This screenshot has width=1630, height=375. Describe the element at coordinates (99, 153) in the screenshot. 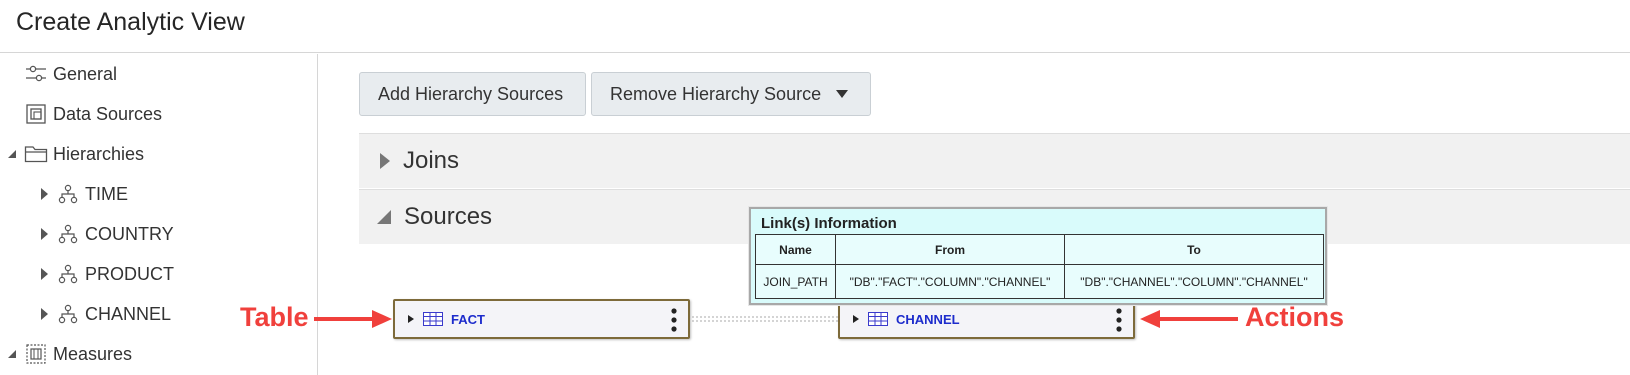

I see `sidebar-item-label: Hierarchies` at that location.